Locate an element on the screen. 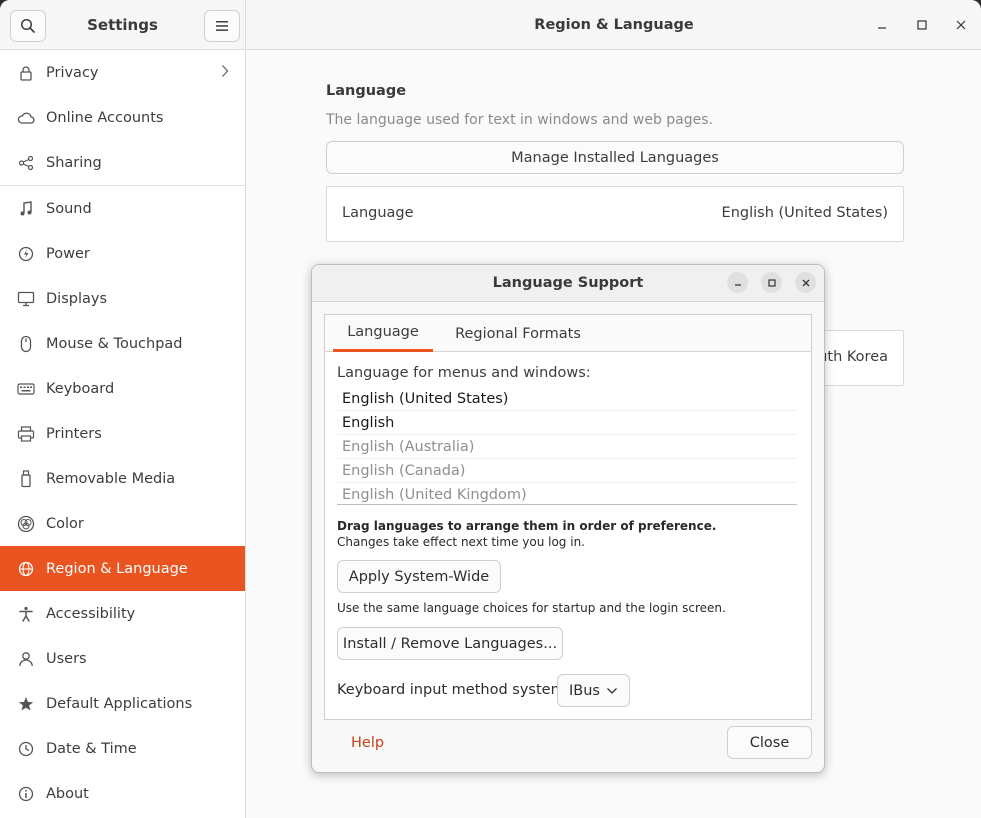  dialog-close-button is located at coordinates (805, 282).